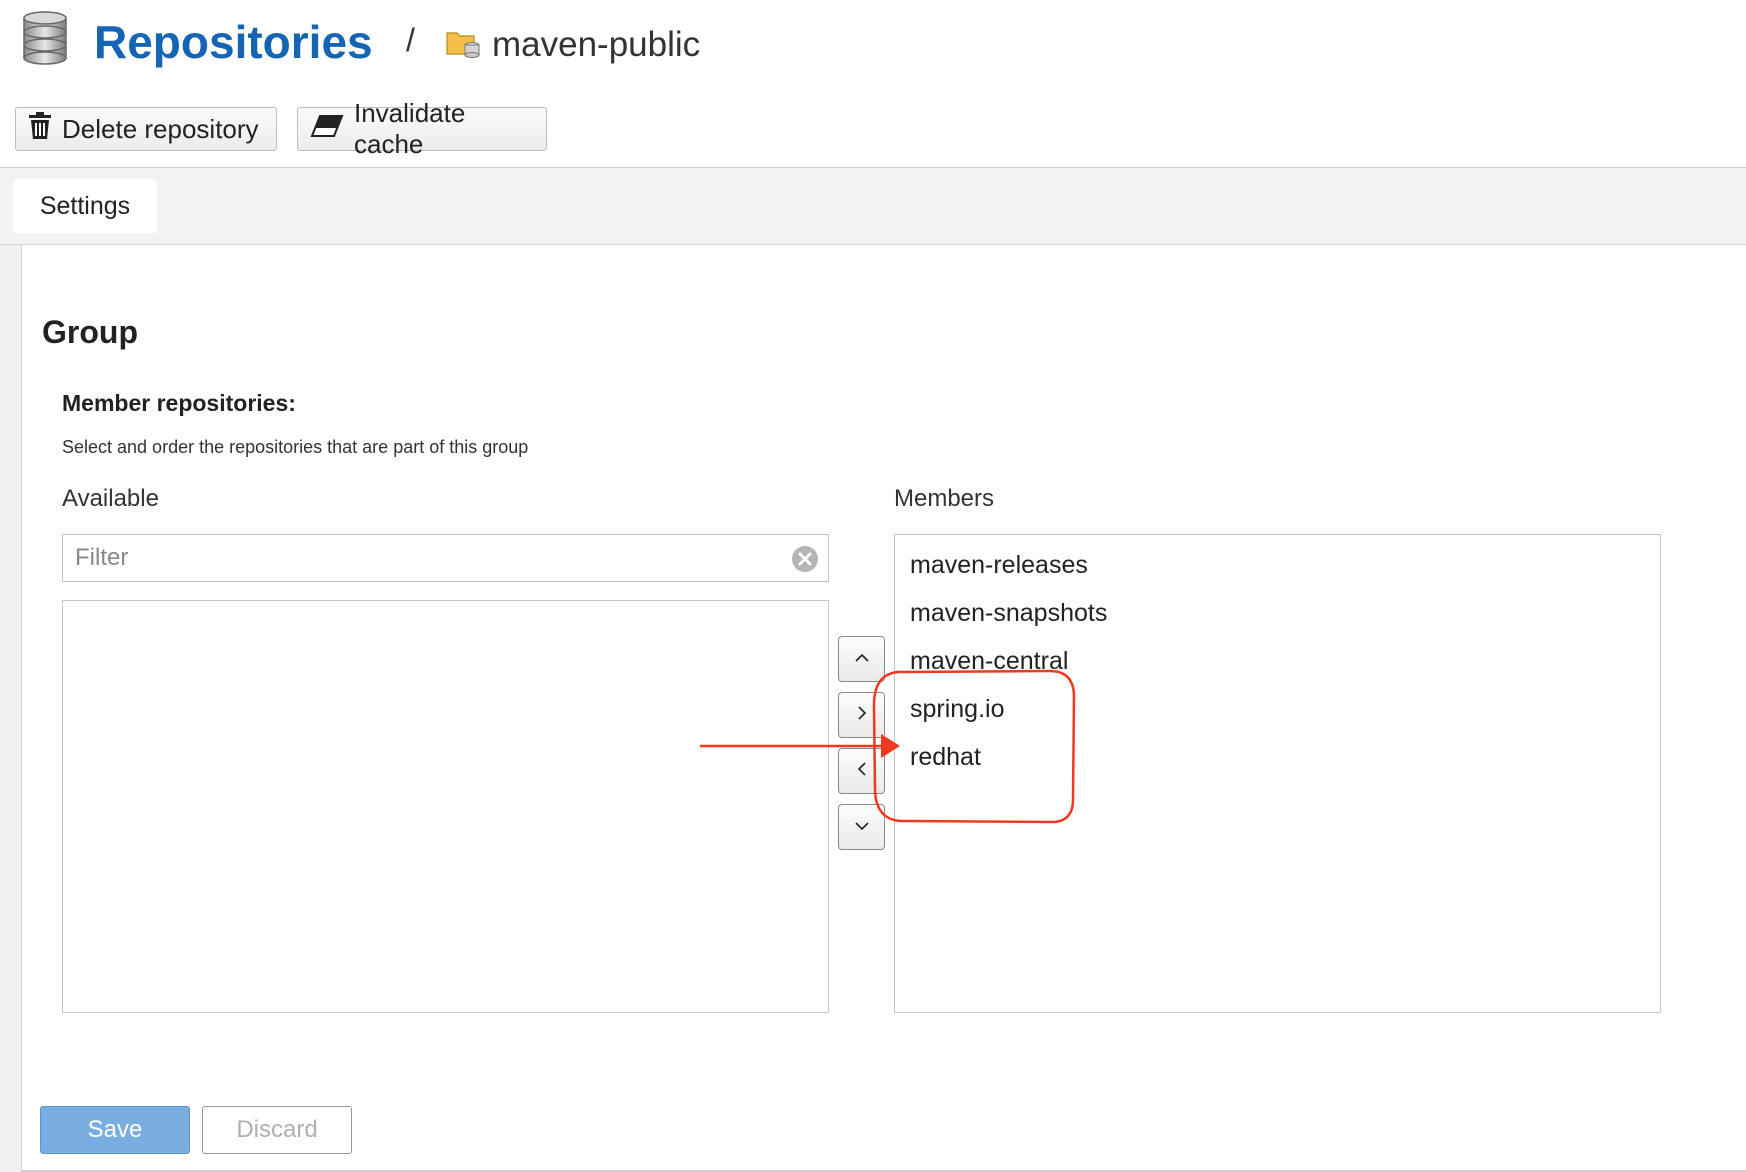 The height and width of the screenshot is (1172, 1746). Describe the element at coordinates (179, 403) in the screenshot. I see `member-repositories-label: Member repositories:` at that location.